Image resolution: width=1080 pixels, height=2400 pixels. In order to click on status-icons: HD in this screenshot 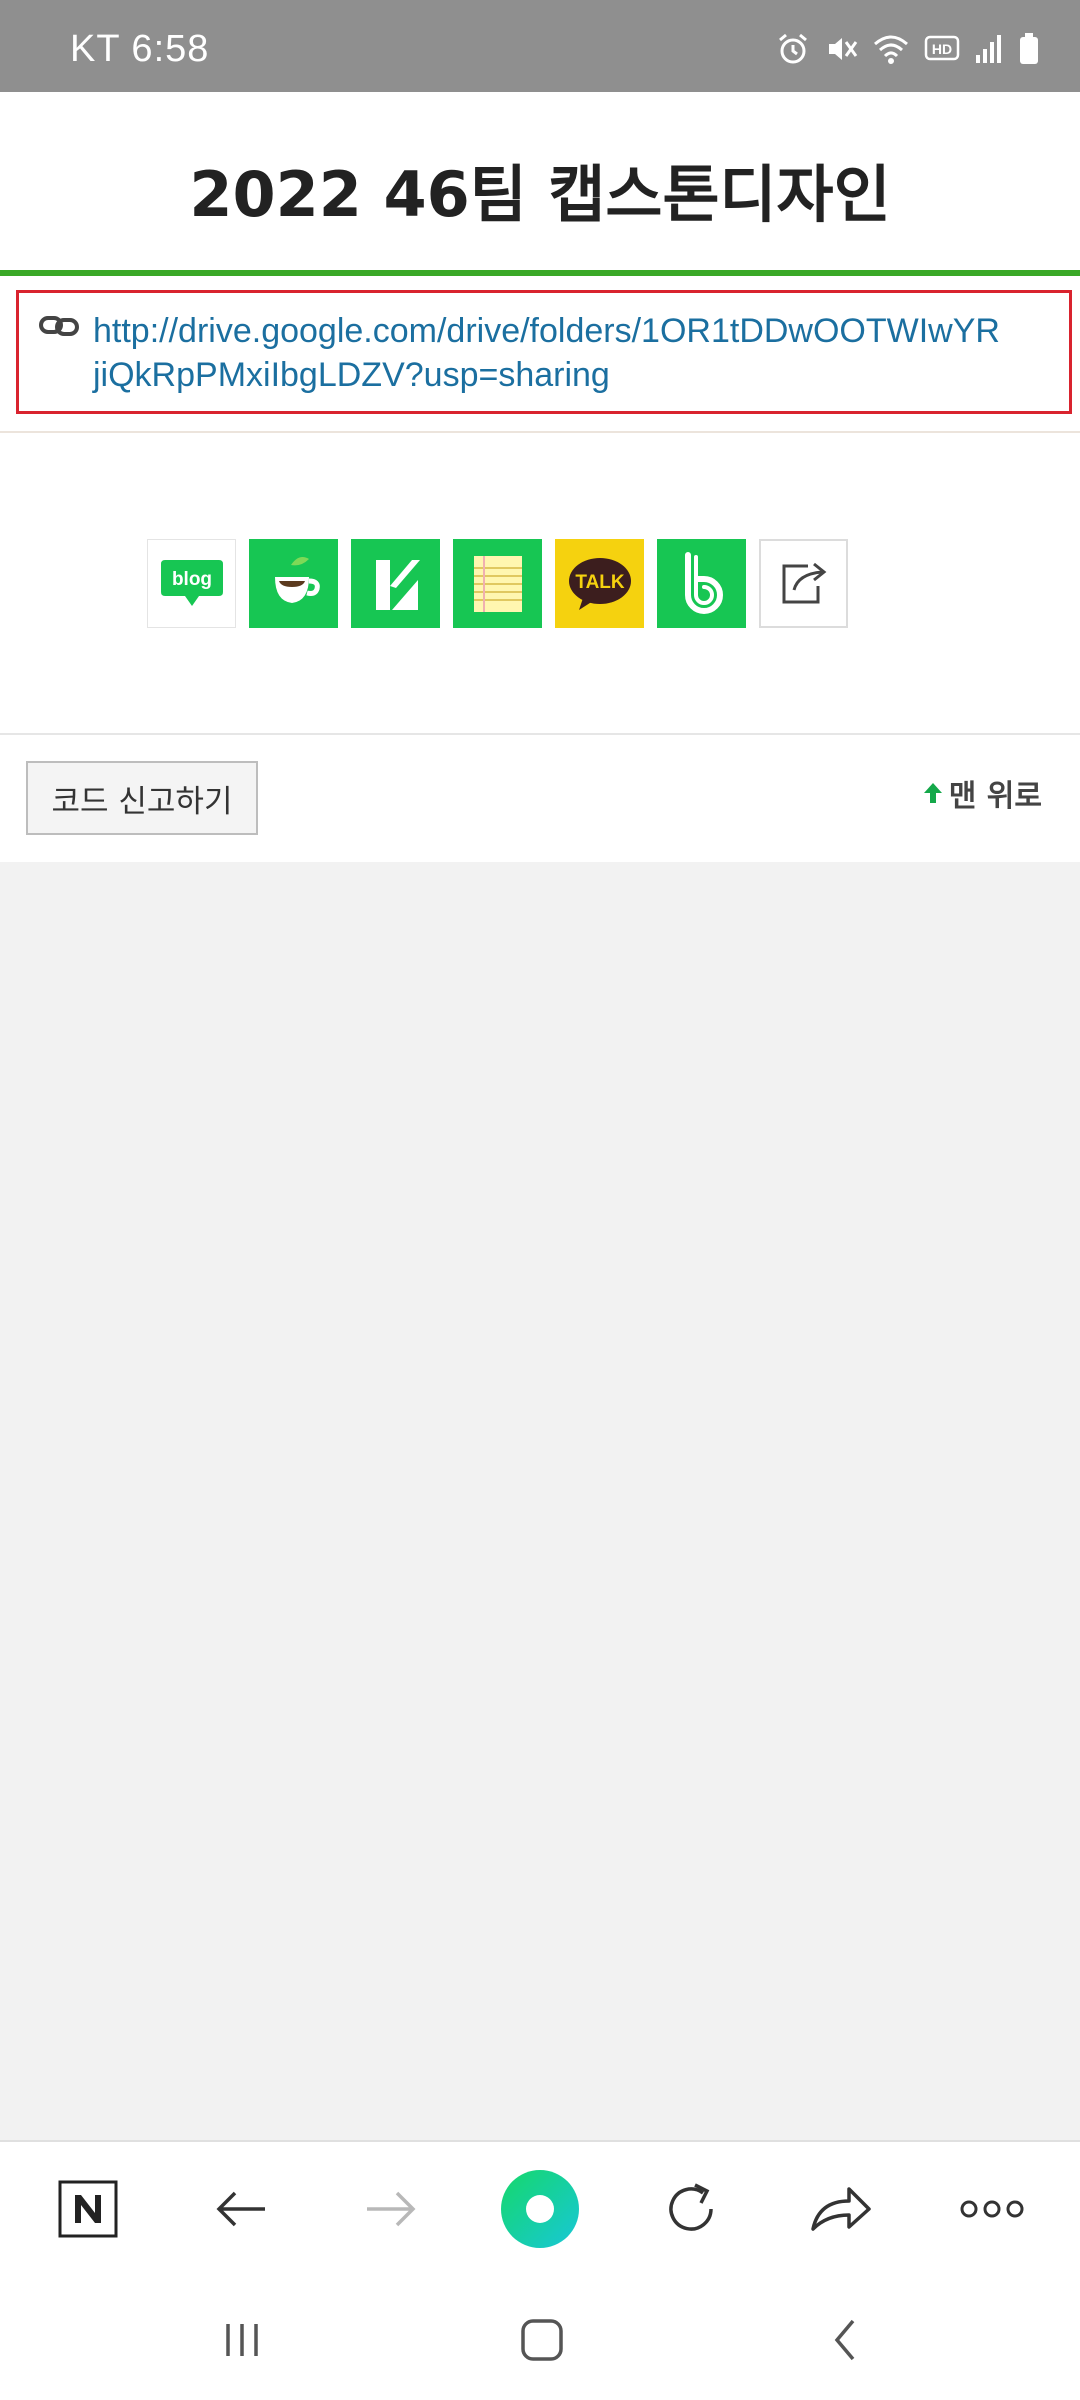, I will do `click(908, 49)`.